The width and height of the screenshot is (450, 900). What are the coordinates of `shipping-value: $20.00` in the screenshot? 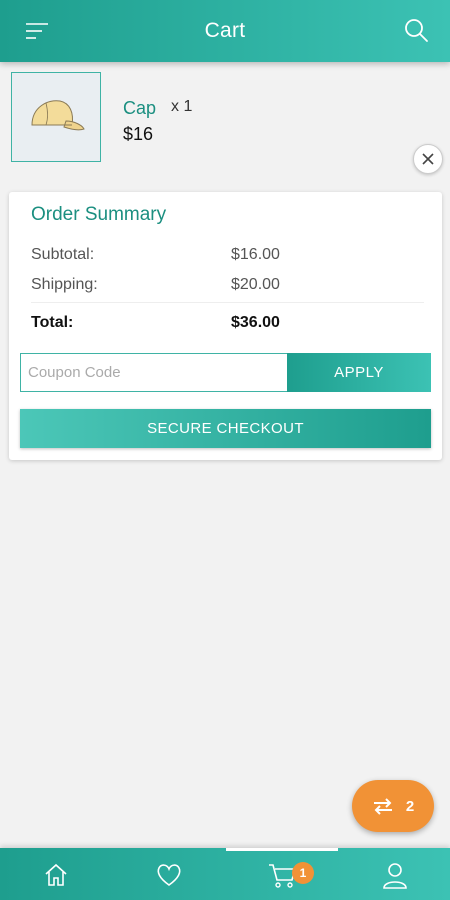 It's located at (255, 284).